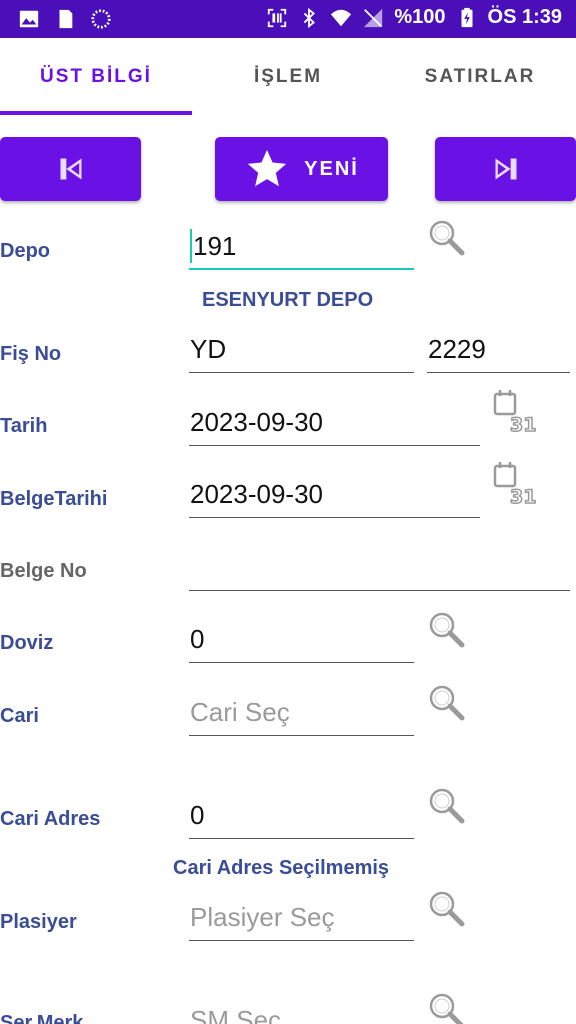 This screenshot has height=1024, width=576. What do you see at coordinates (42, 1018) in the screenshot?
I see `ser-merk-label: Ser.Merk` at bounding box center [42, 1018].